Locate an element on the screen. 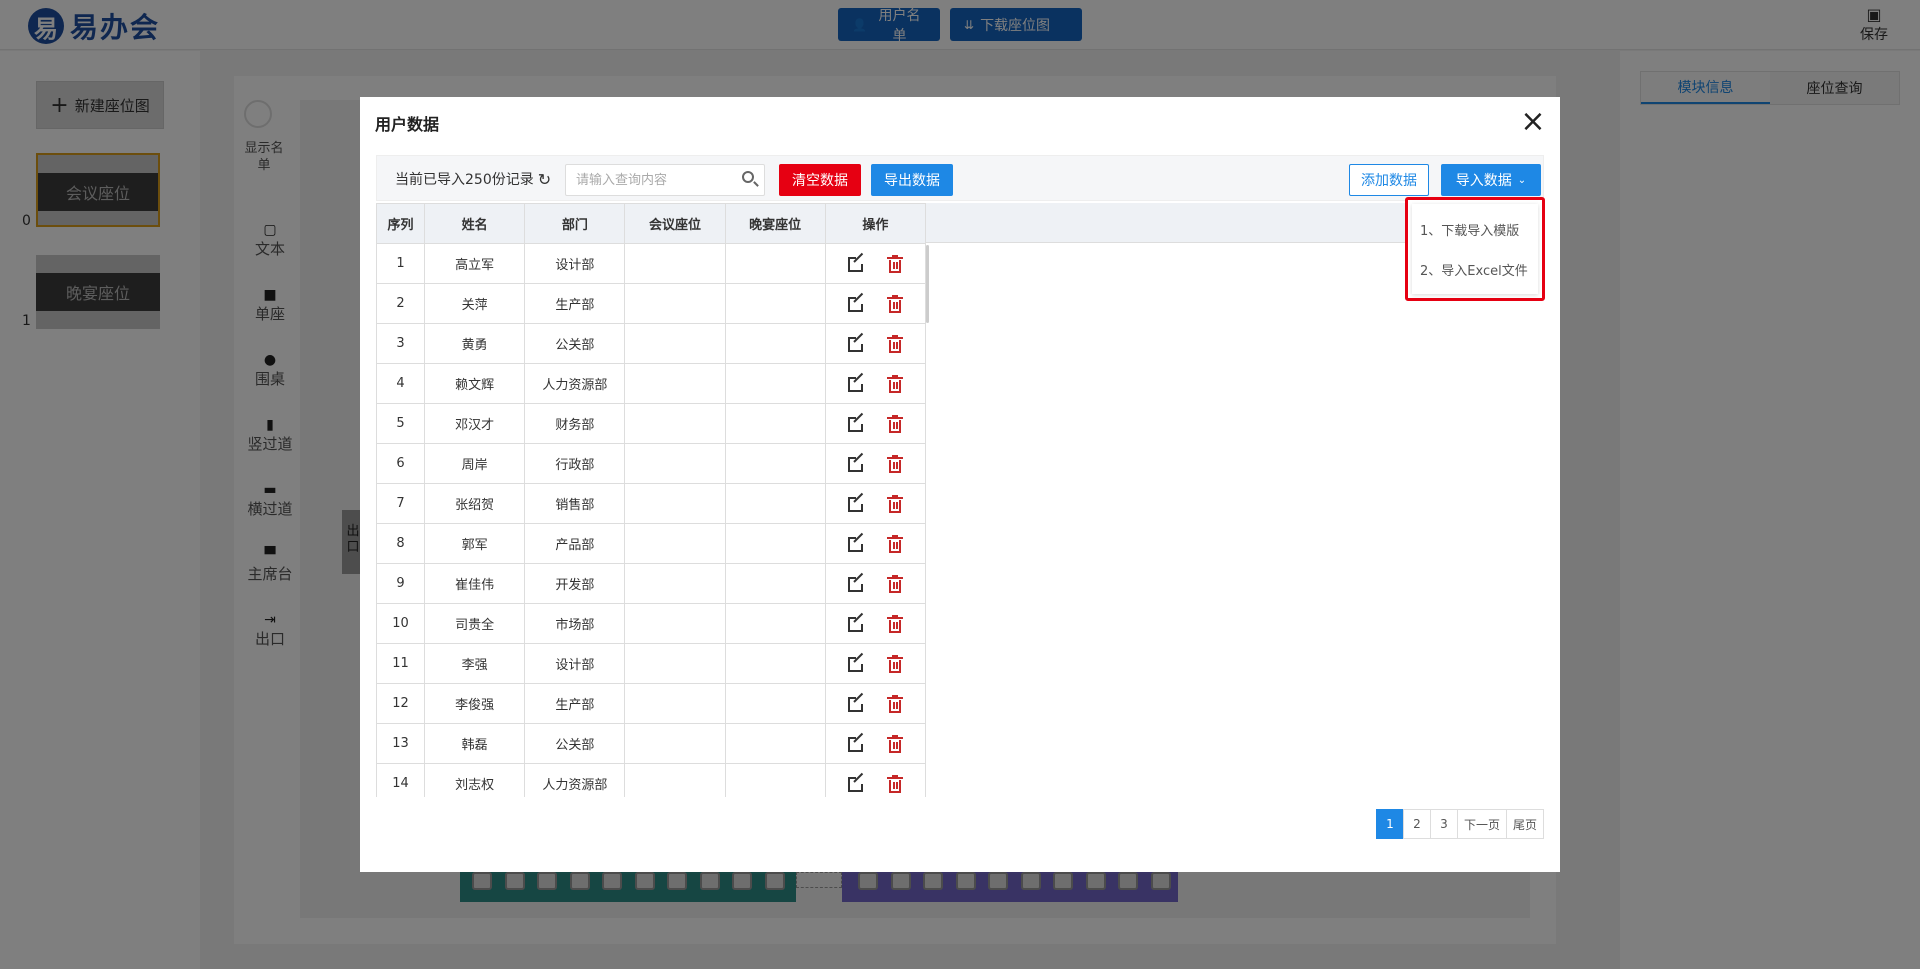  row-index: 7 is located at coordinates (401, 503).